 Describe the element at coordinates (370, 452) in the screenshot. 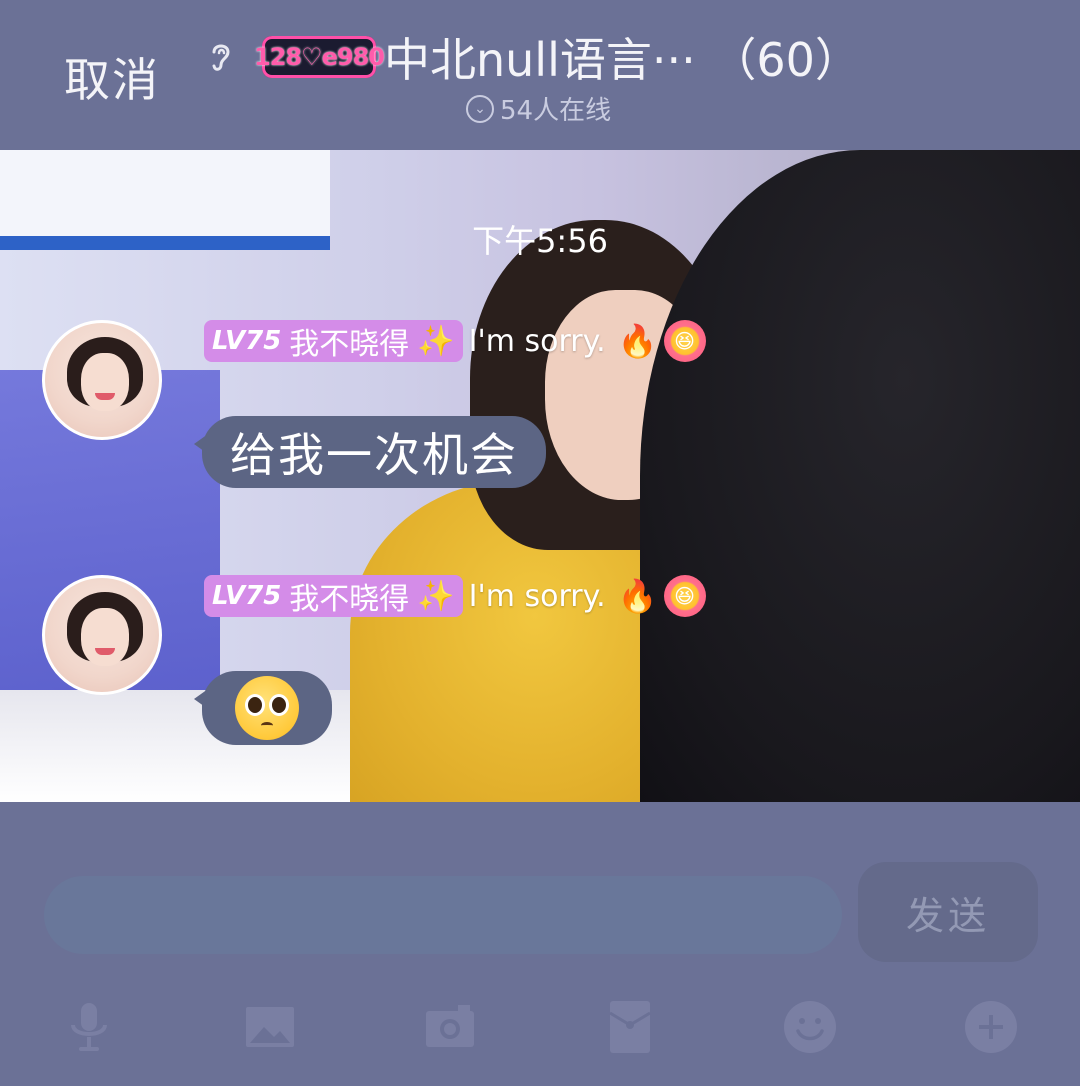

I see `message-bubble: 给我一次机会` at that location.